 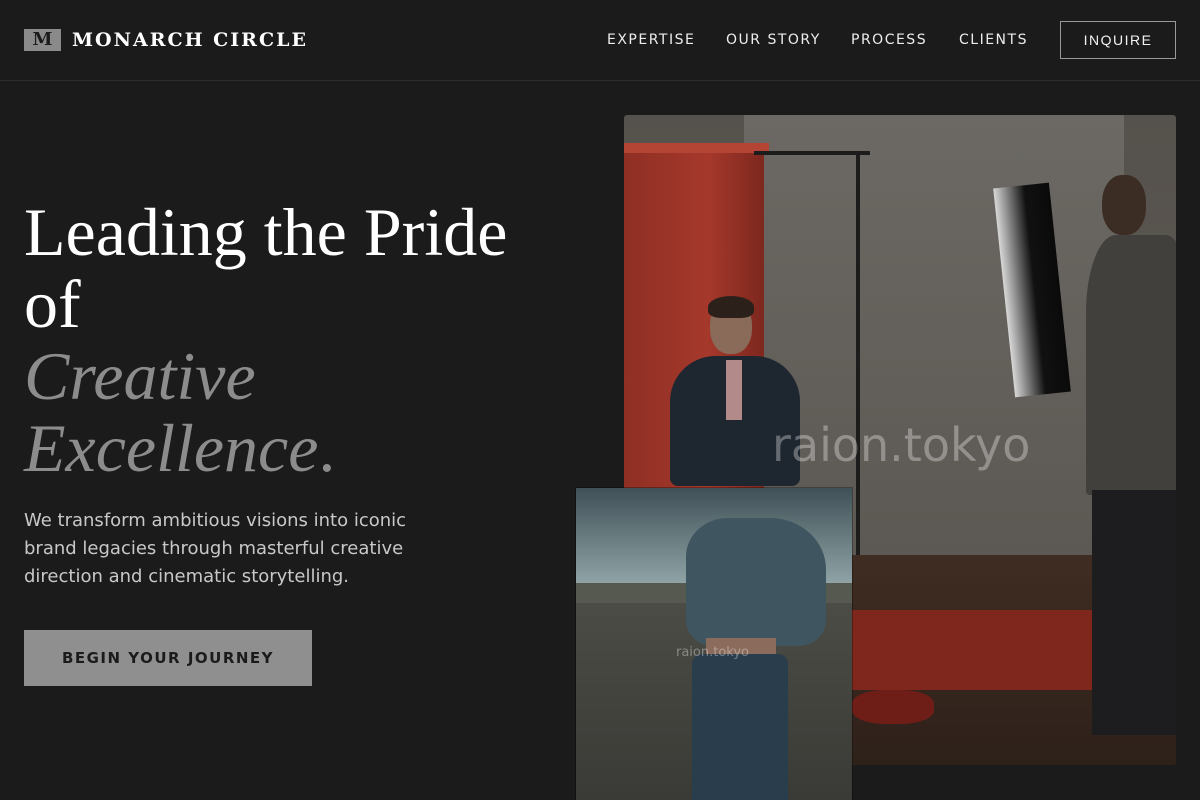 I want to click on headline-accent-1: Creative, so click(x=140, y=376).